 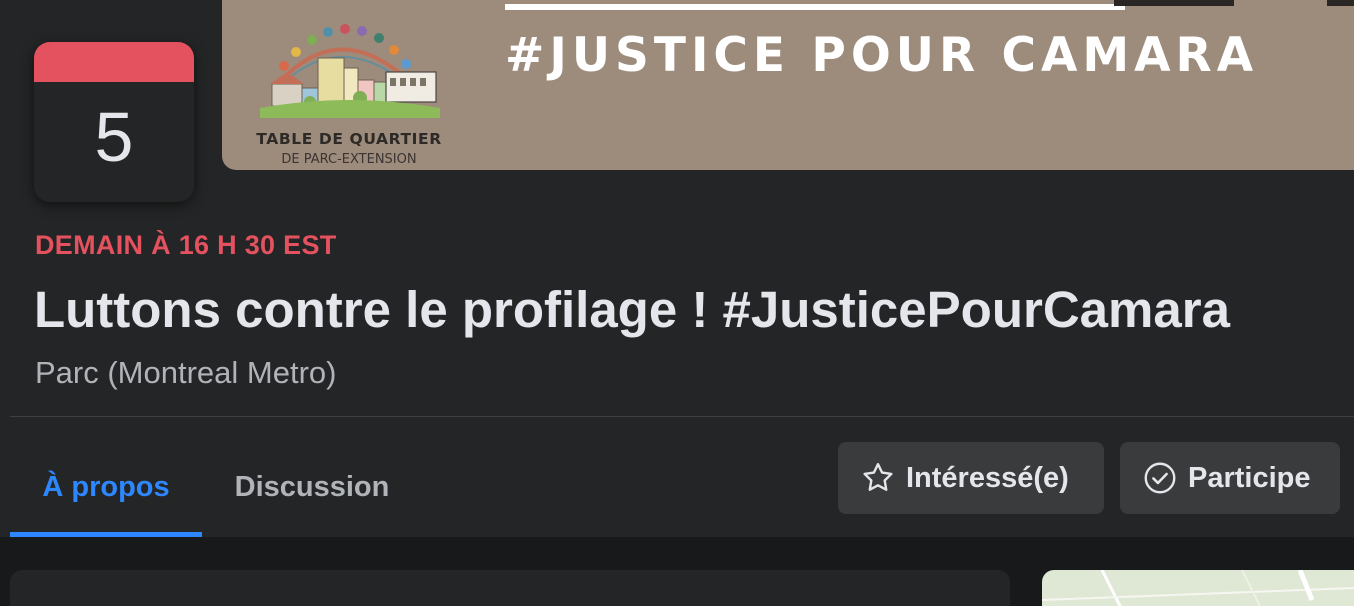 I want to click on location-map-preview, so click(x=1198, y=588).